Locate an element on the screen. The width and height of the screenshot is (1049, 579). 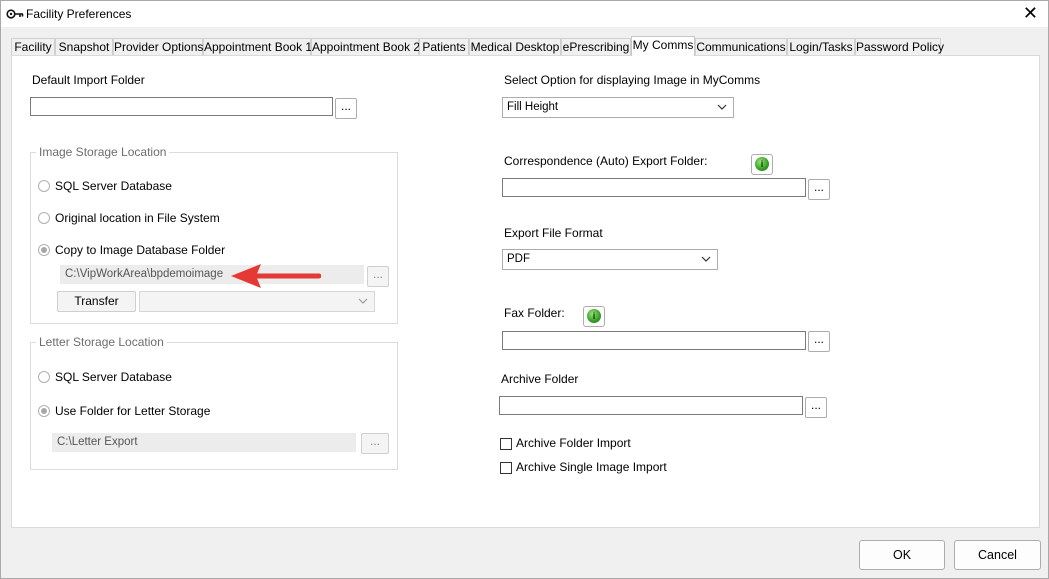
tab-appointment-book-1: Appointment Book 1 is located at coordinates (257, 46).